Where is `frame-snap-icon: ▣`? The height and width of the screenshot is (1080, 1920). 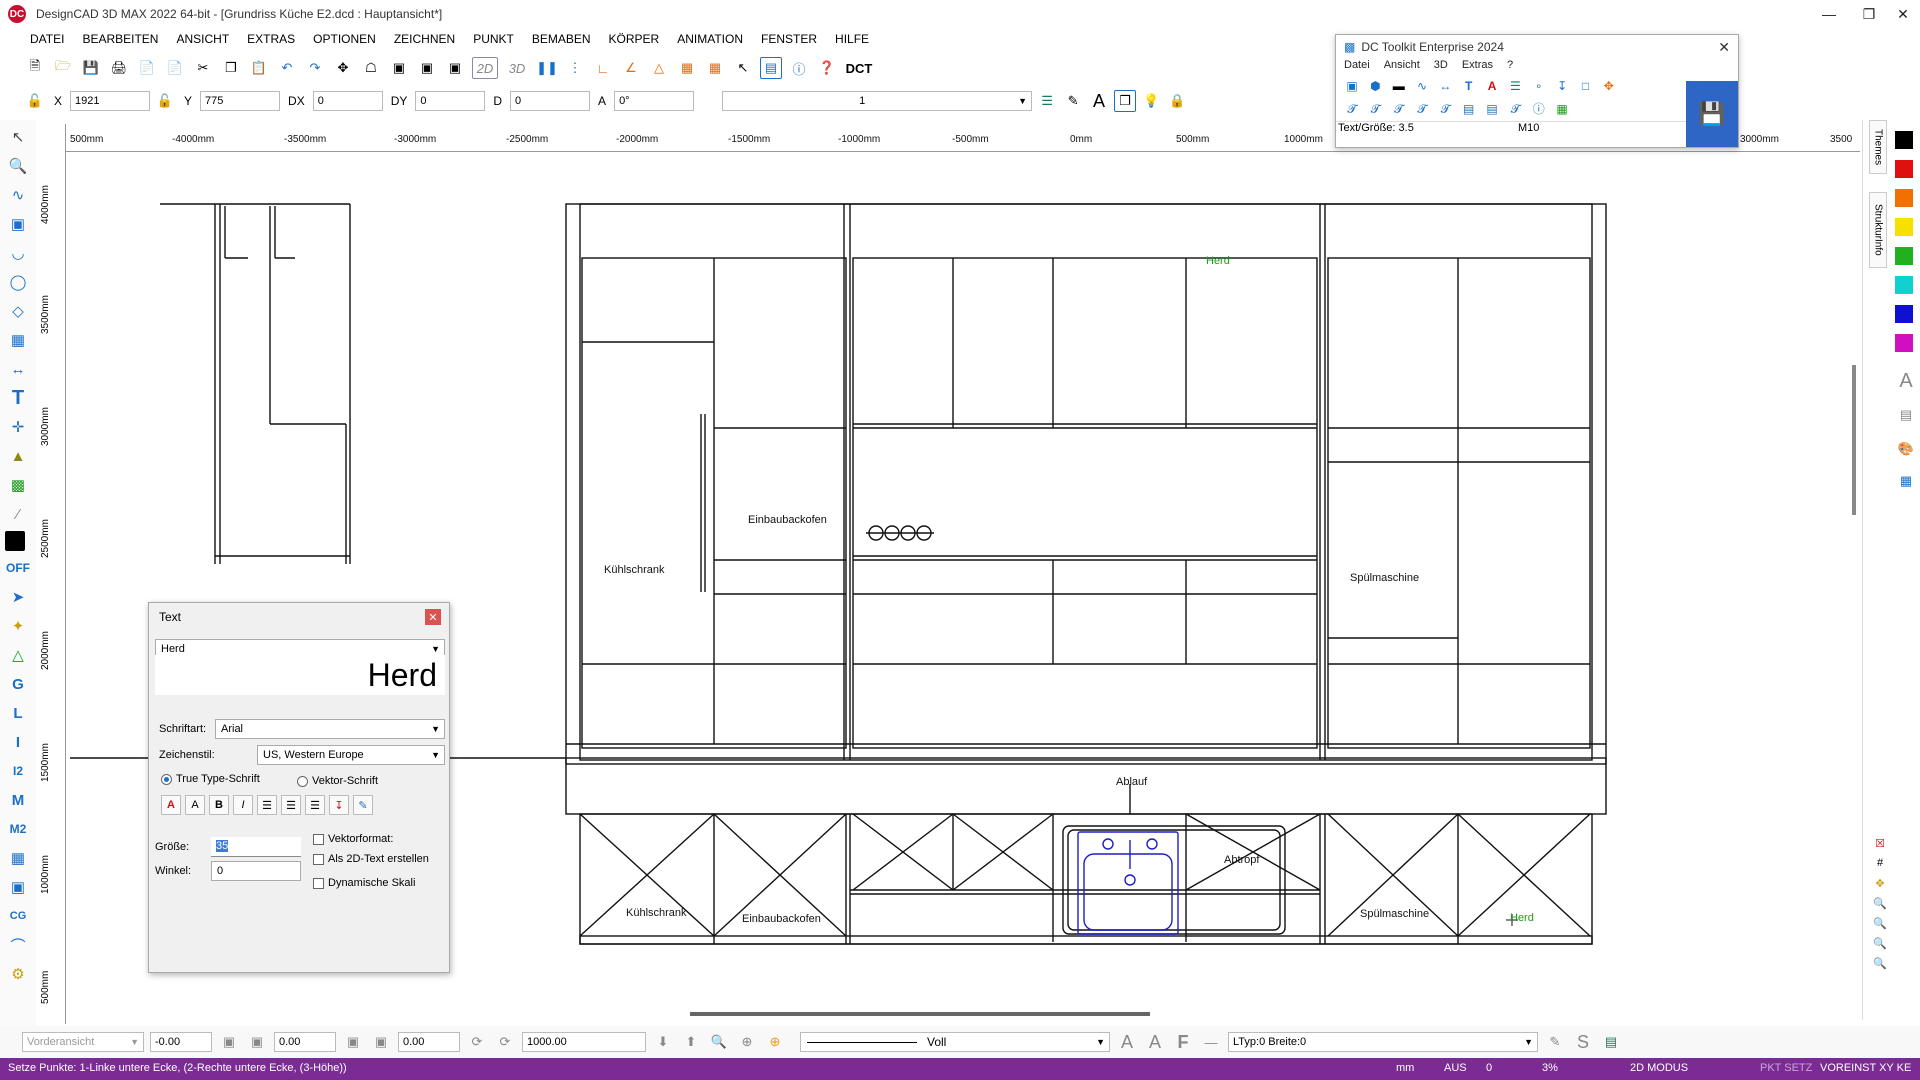 frame-snap-icon: ▣ is located at coordinates (18, 887).